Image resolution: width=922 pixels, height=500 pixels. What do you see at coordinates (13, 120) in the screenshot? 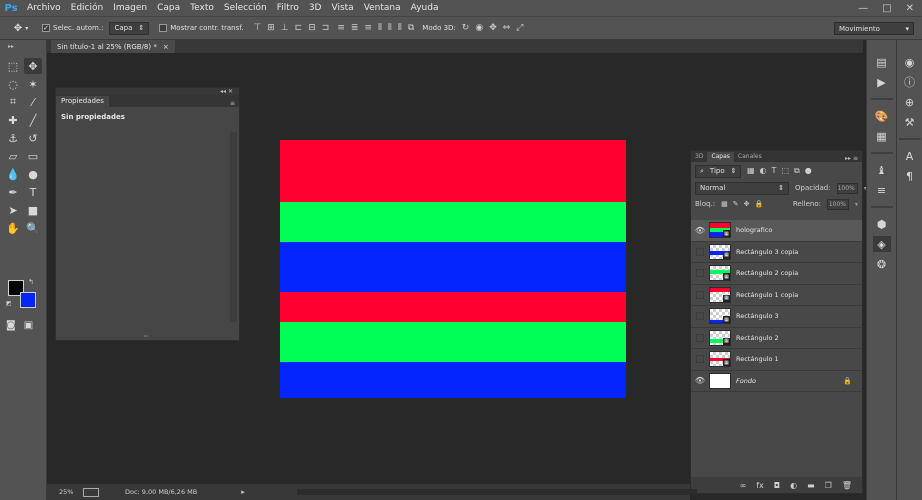
I see `healing-brush-tool-icon: ✚` at bounding box center [13, 120].